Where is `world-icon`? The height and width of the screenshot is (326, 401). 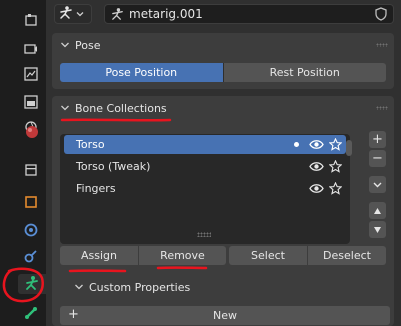
world-icon is located at coordinates (32, 132).